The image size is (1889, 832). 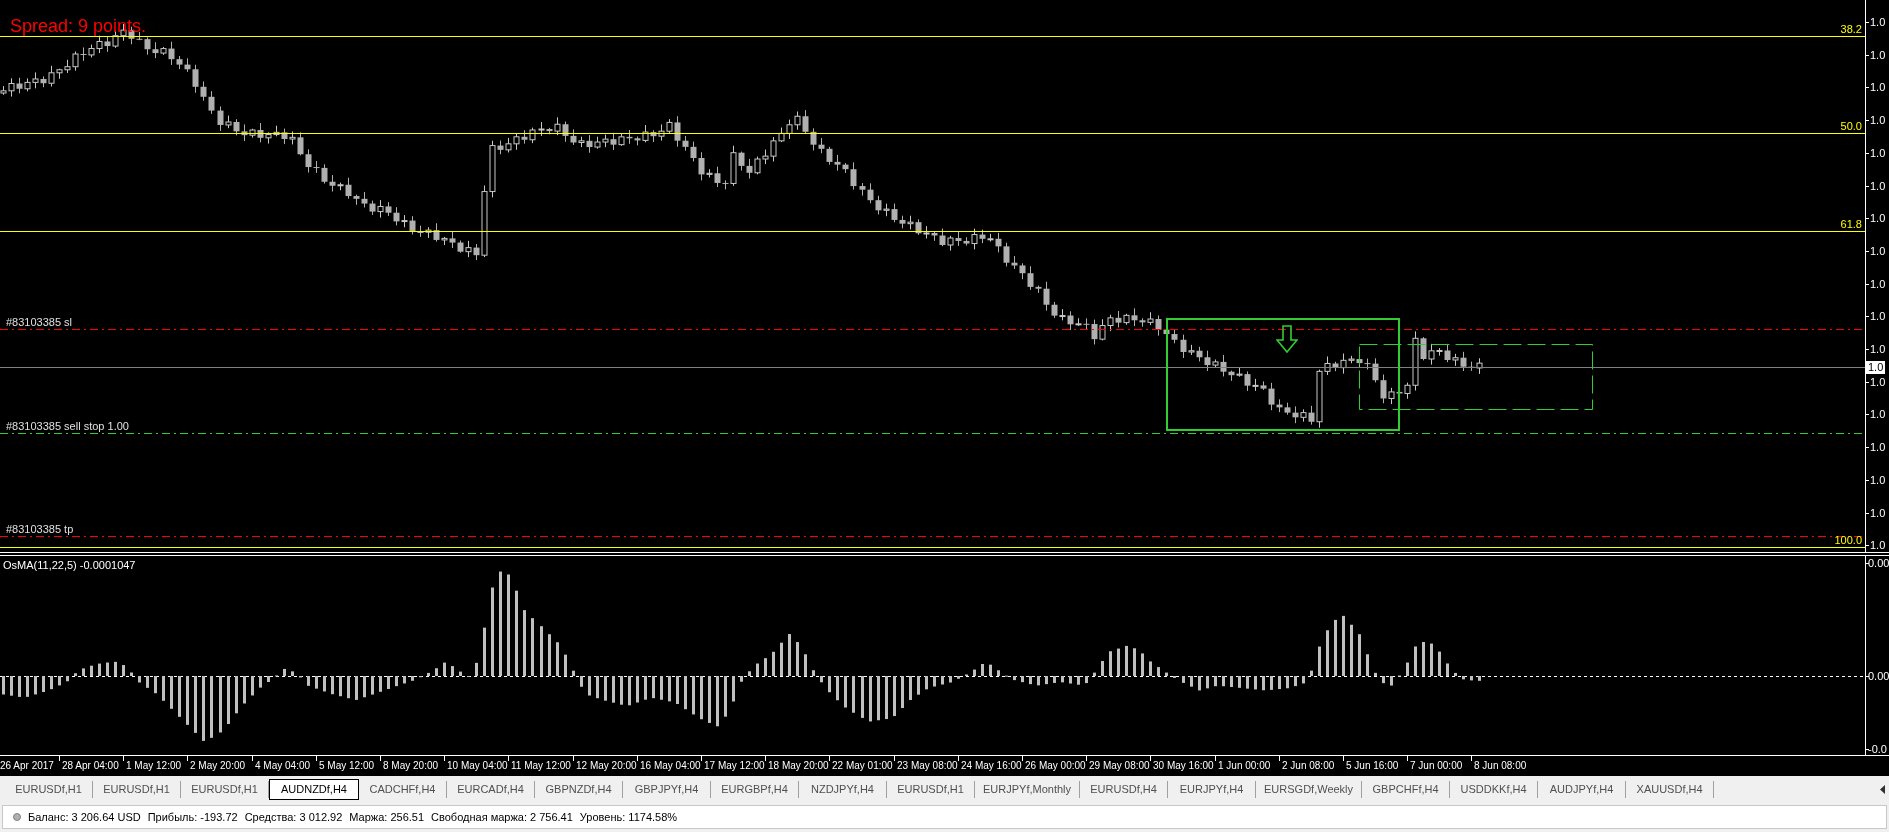 I want to click on account-summary-text: Прибыль: -193.72, so click(x=192, y=817).